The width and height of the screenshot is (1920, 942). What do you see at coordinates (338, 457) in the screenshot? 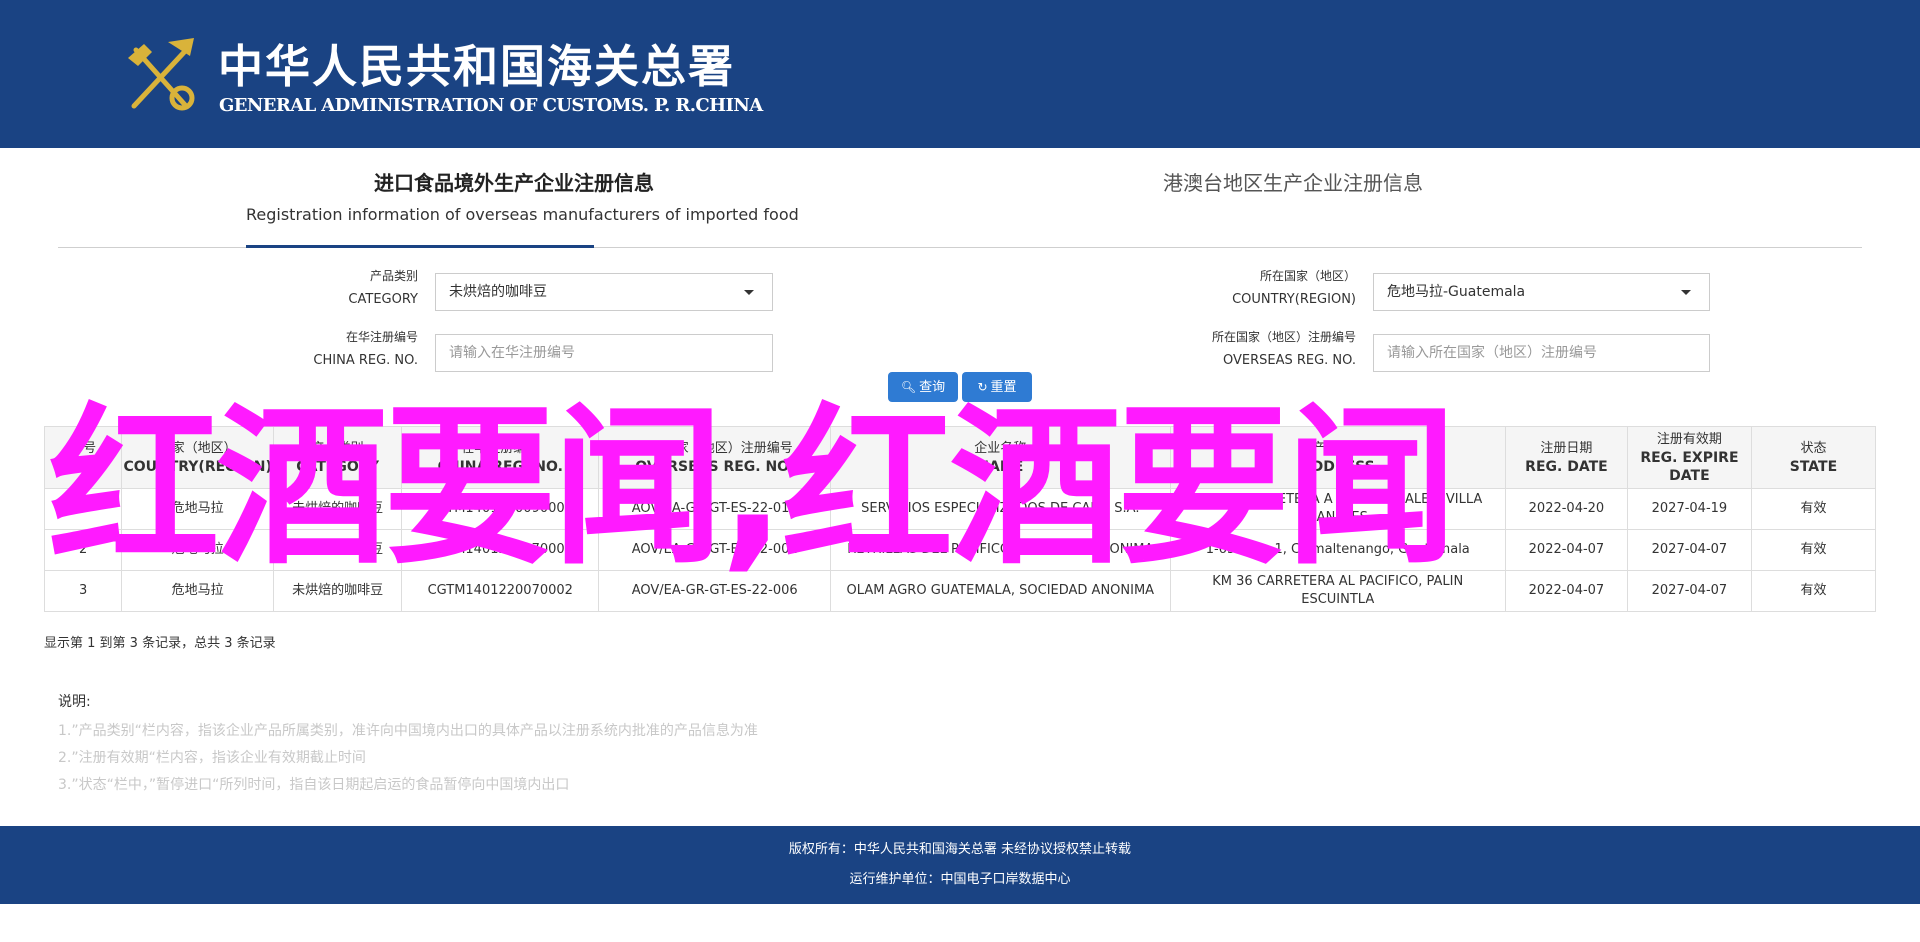
I see `column-header: 产品类别 CATEGORY` at bounding box center [338, 457].